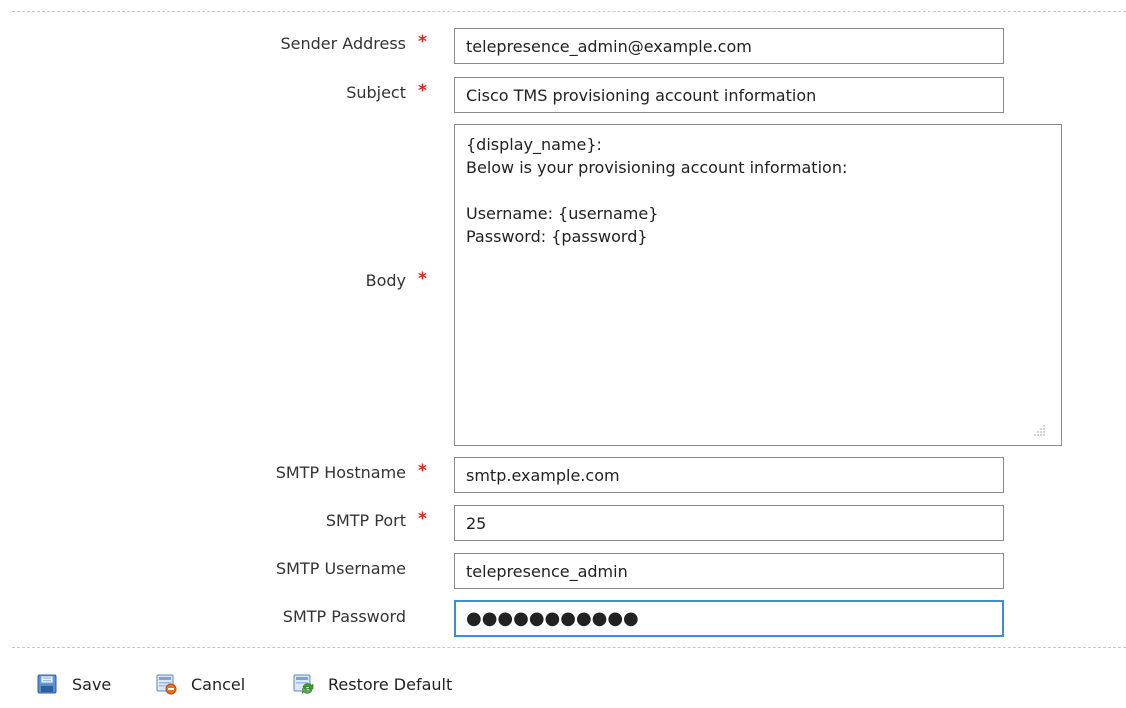  Describe the element at coordinates (365, 520) in the screenshot. I see `smtp-port-label: SMTP Port` at that location.